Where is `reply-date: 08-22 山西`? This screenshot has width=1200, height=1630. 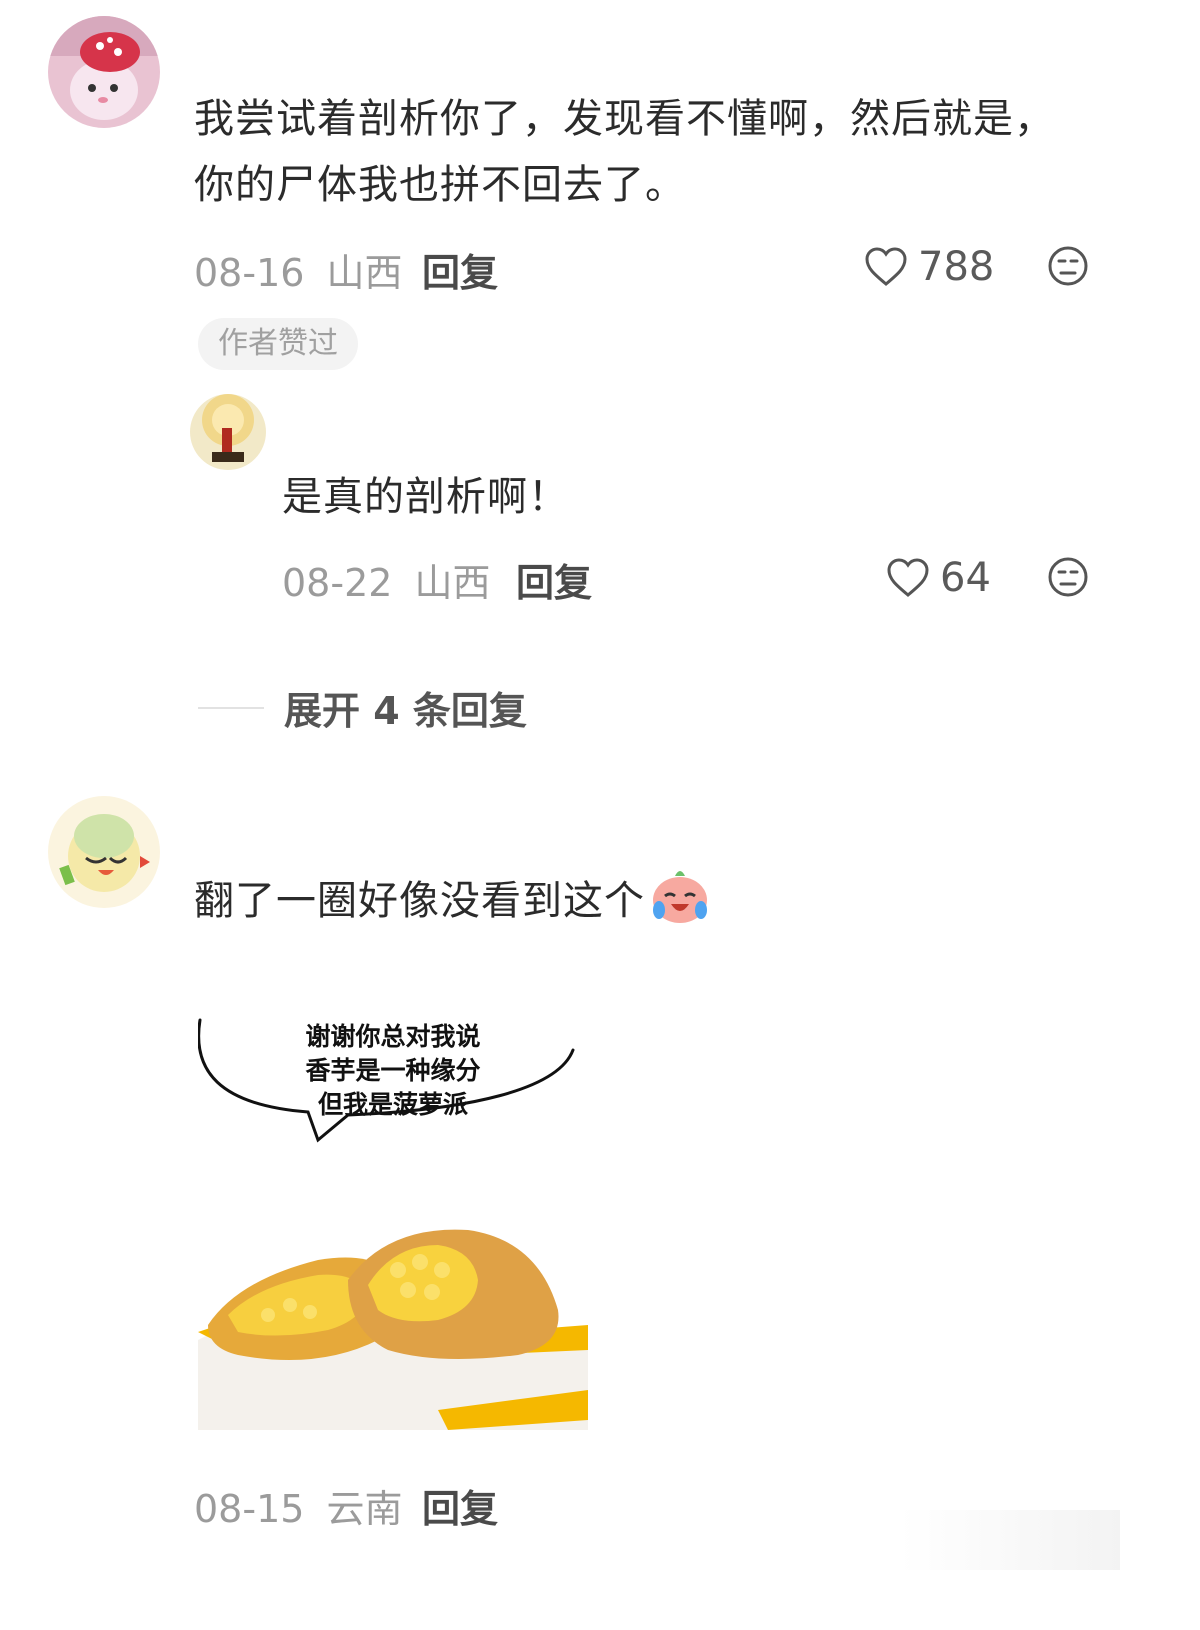
reply-date: 08-22 山西 is located at coordinates (386, 579).